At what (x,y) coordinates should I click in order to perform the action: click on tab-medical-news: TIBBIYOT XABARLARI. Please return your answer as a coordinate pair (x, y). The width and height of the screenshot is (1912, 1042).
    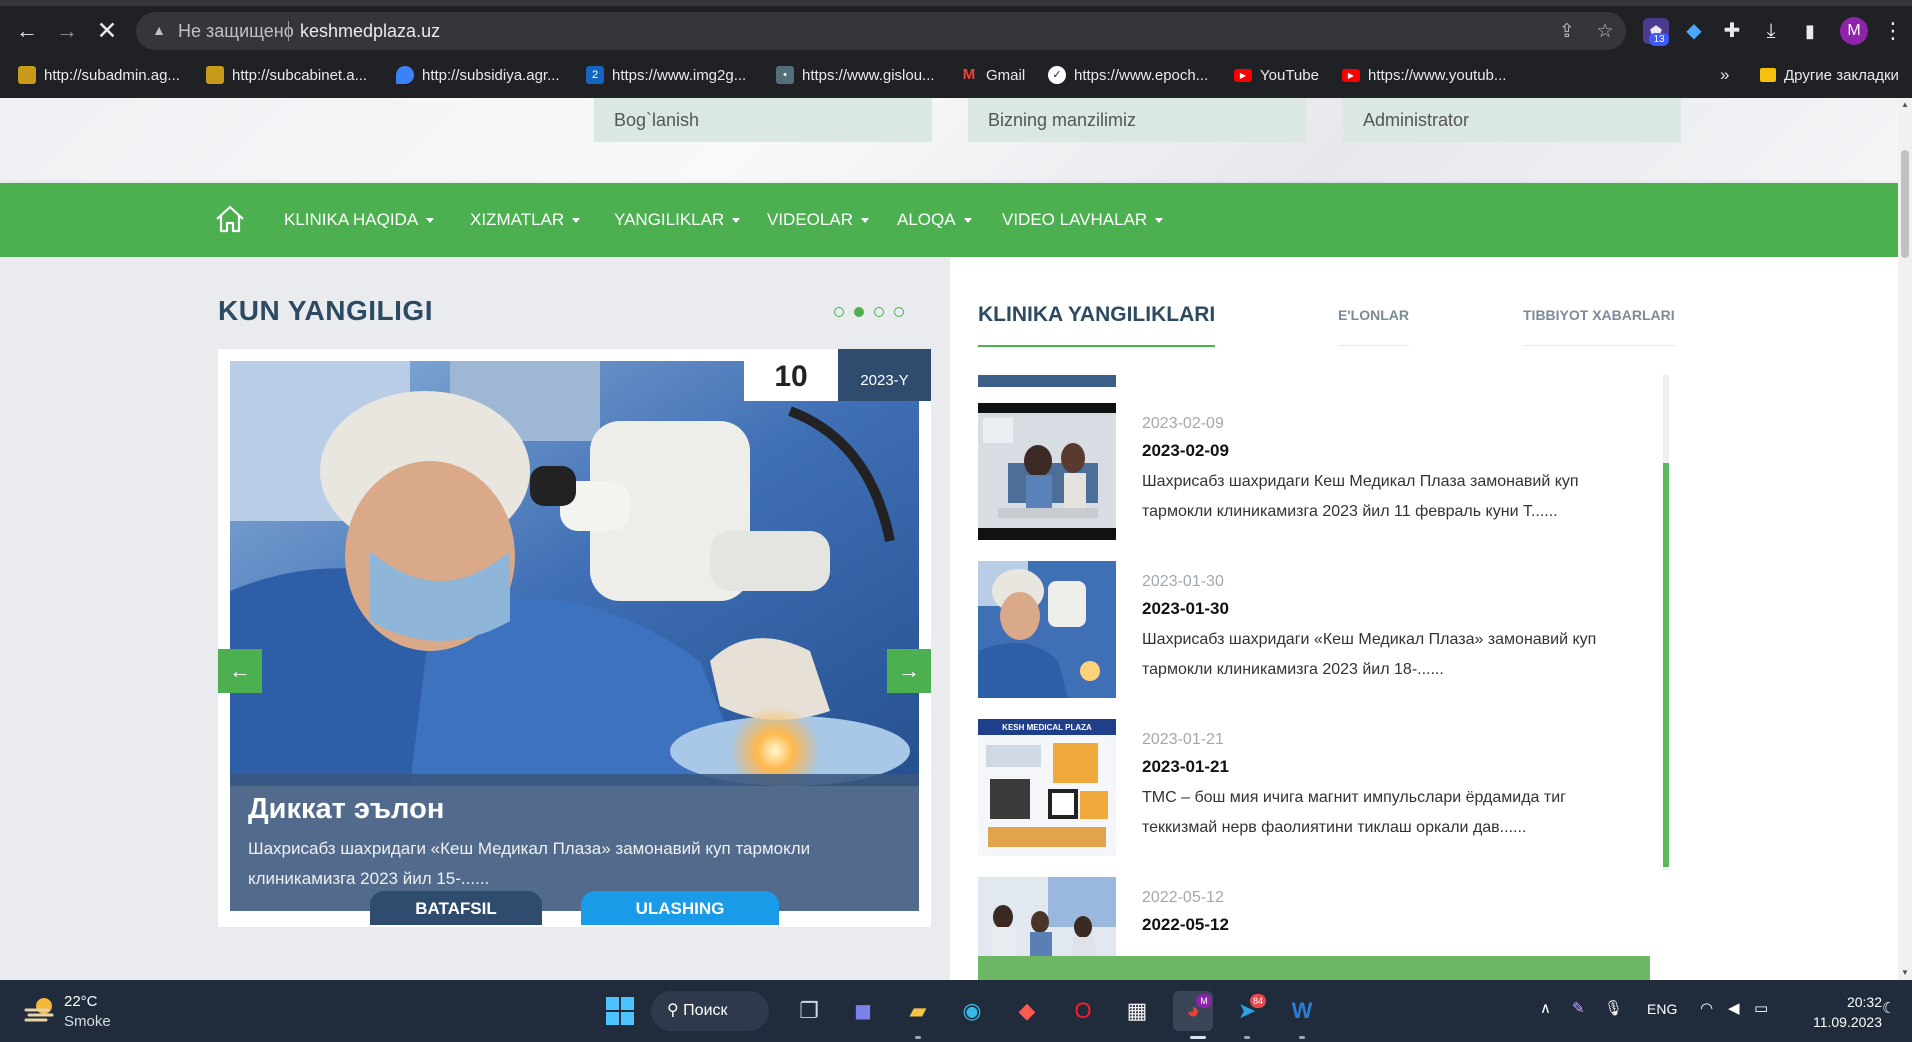
    Looking at the image, I should click on (1599, 326).